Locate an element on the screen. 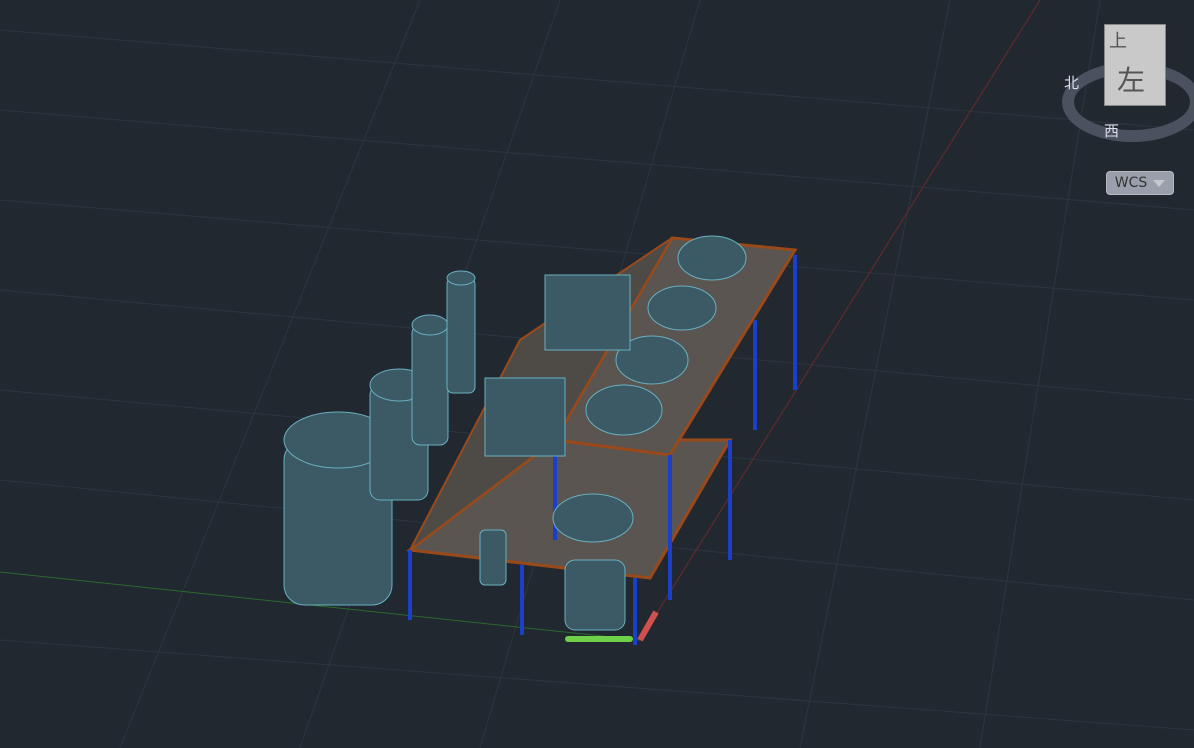  y-axis-indicator is located at coordinates (599, 639).